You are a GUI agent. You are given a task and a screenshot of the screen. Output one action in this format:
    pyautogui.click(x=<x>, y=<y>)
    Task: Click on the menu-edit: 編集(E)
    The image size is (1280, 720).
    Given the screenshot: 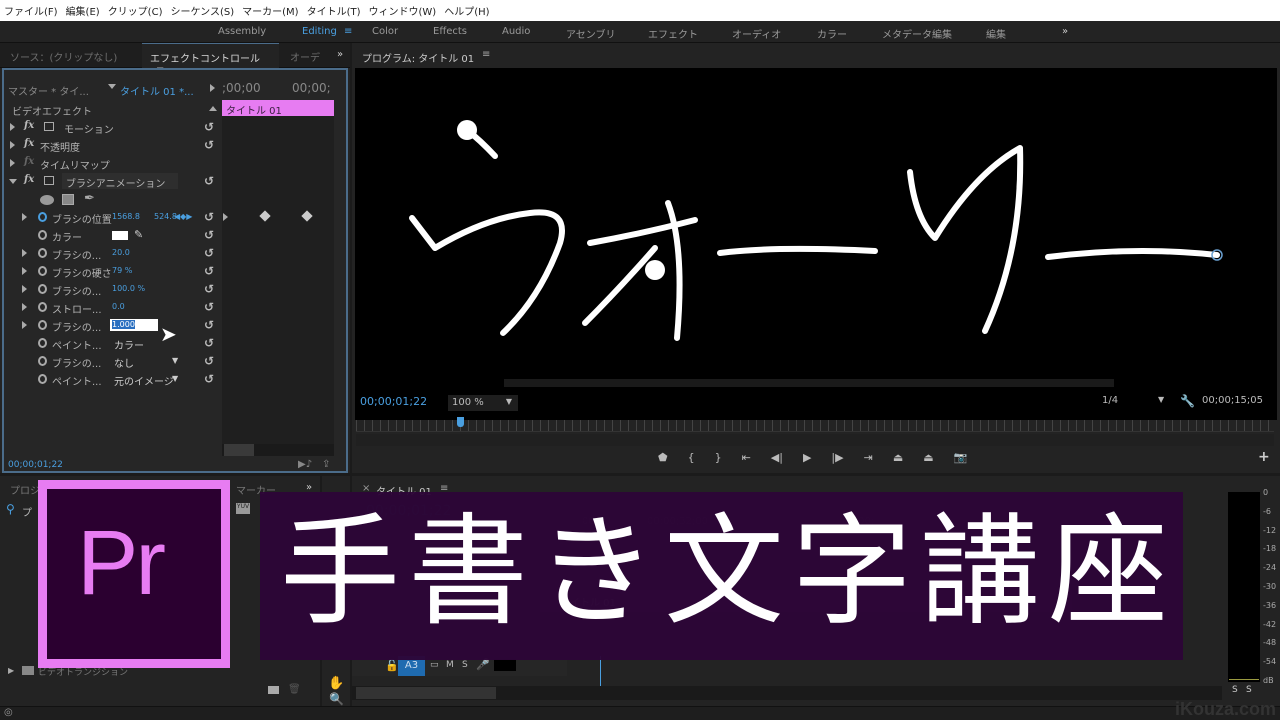 What is the action you would take?
    pyautogui.click(x=83, y=10)
    